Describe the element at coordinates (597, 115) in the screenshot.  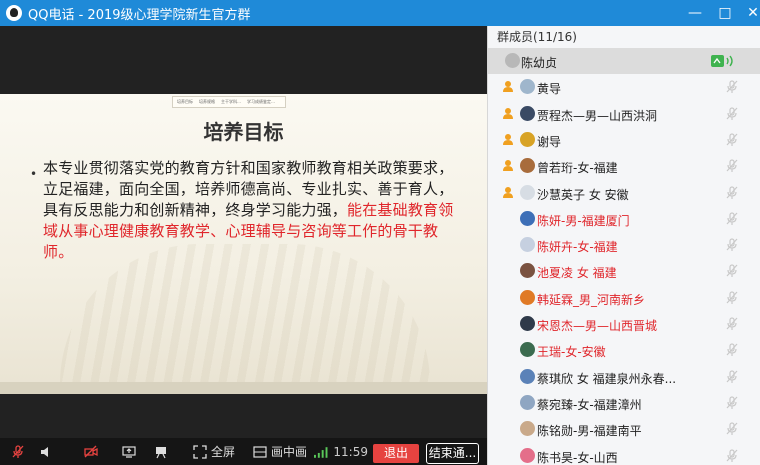
I see `member-name: 贾程杰—男—山西洪洞` at that location.